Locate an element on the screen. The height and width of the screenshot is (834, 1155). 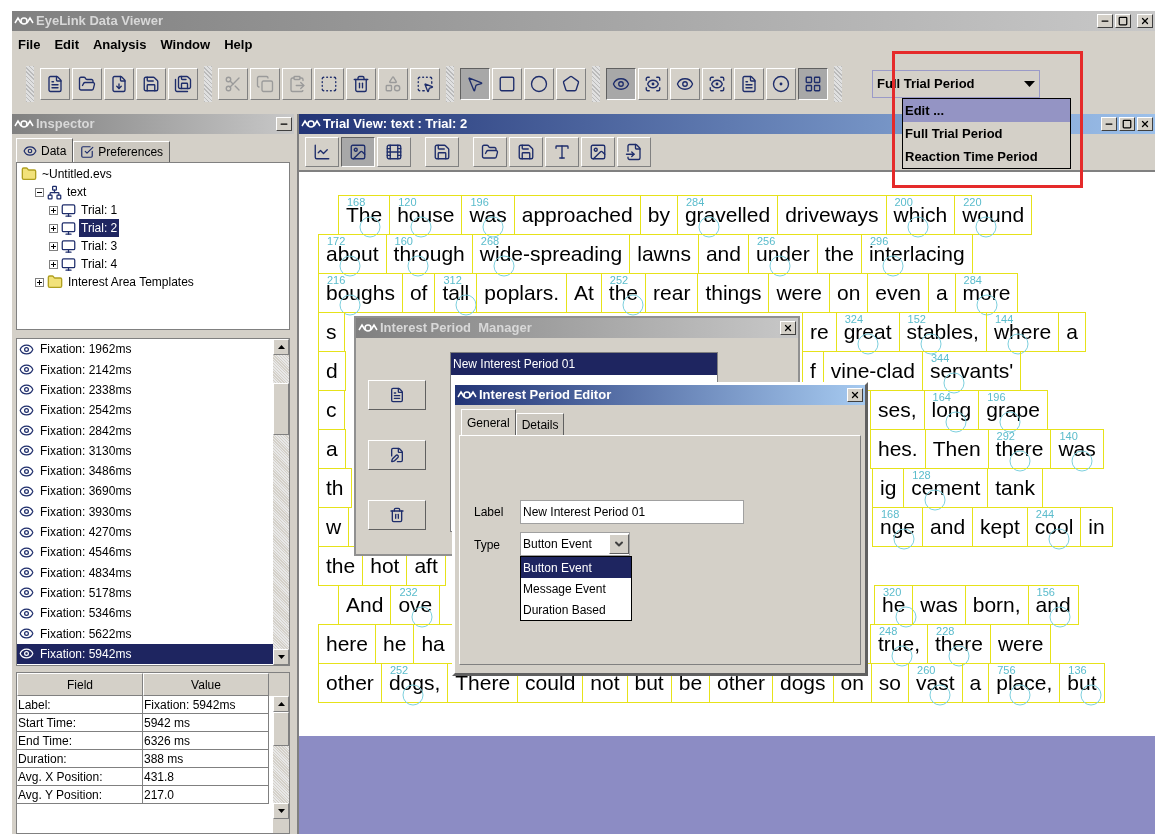
tree-item: Interest Area Templates is located at coordinates (131, 282).